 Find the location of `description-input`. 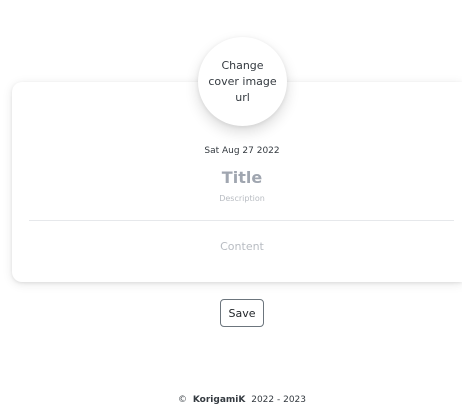

description-input is located at coordinates (242, 198).